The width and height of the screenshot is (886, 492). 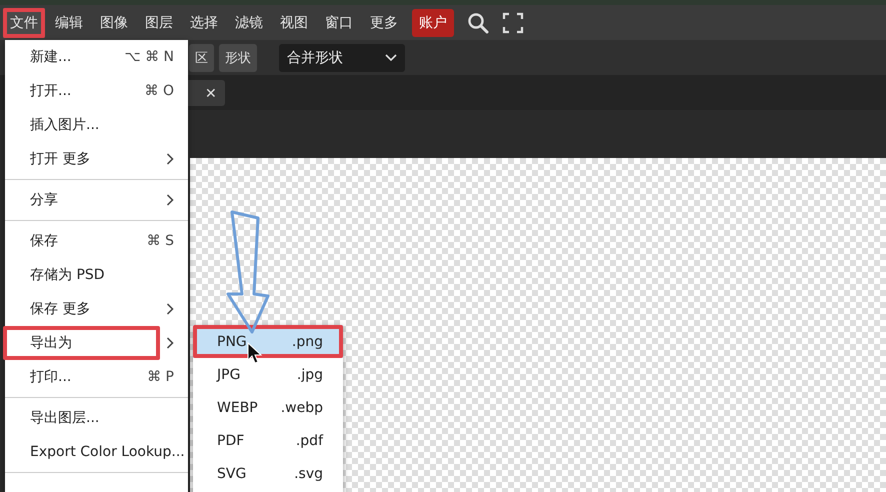 What do you see at coordinates (315, 57) in the screenshot?
I see `dropdown-value: 合并形状` at bounding box center [315, 57].